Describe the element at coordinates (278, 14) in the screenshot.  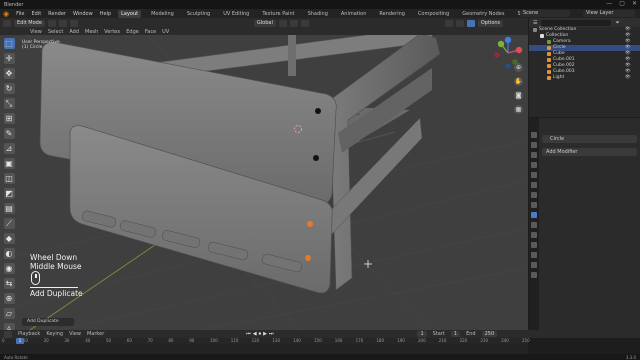
I see `tab-texture-paint: Texture Paint` at that location.